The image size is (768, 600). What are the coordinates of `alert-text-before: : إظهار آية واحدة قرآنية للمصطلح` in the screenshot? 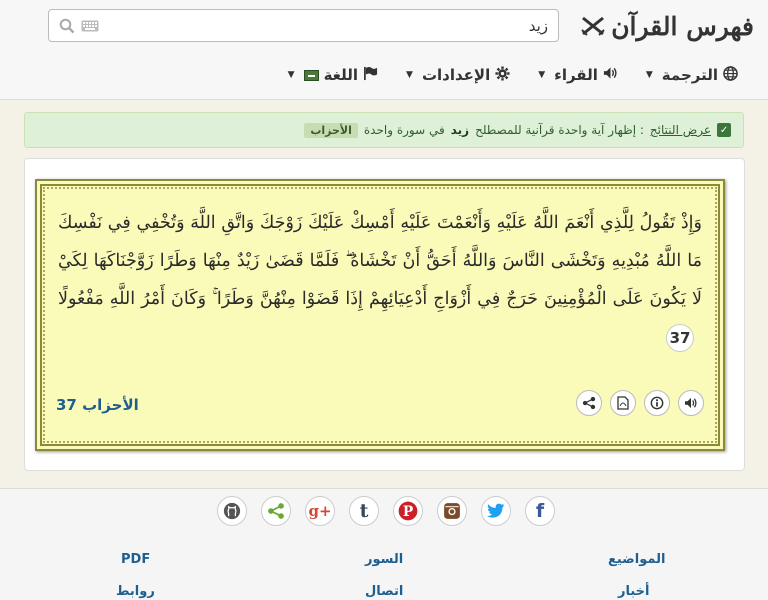 It's located at (559, 130).